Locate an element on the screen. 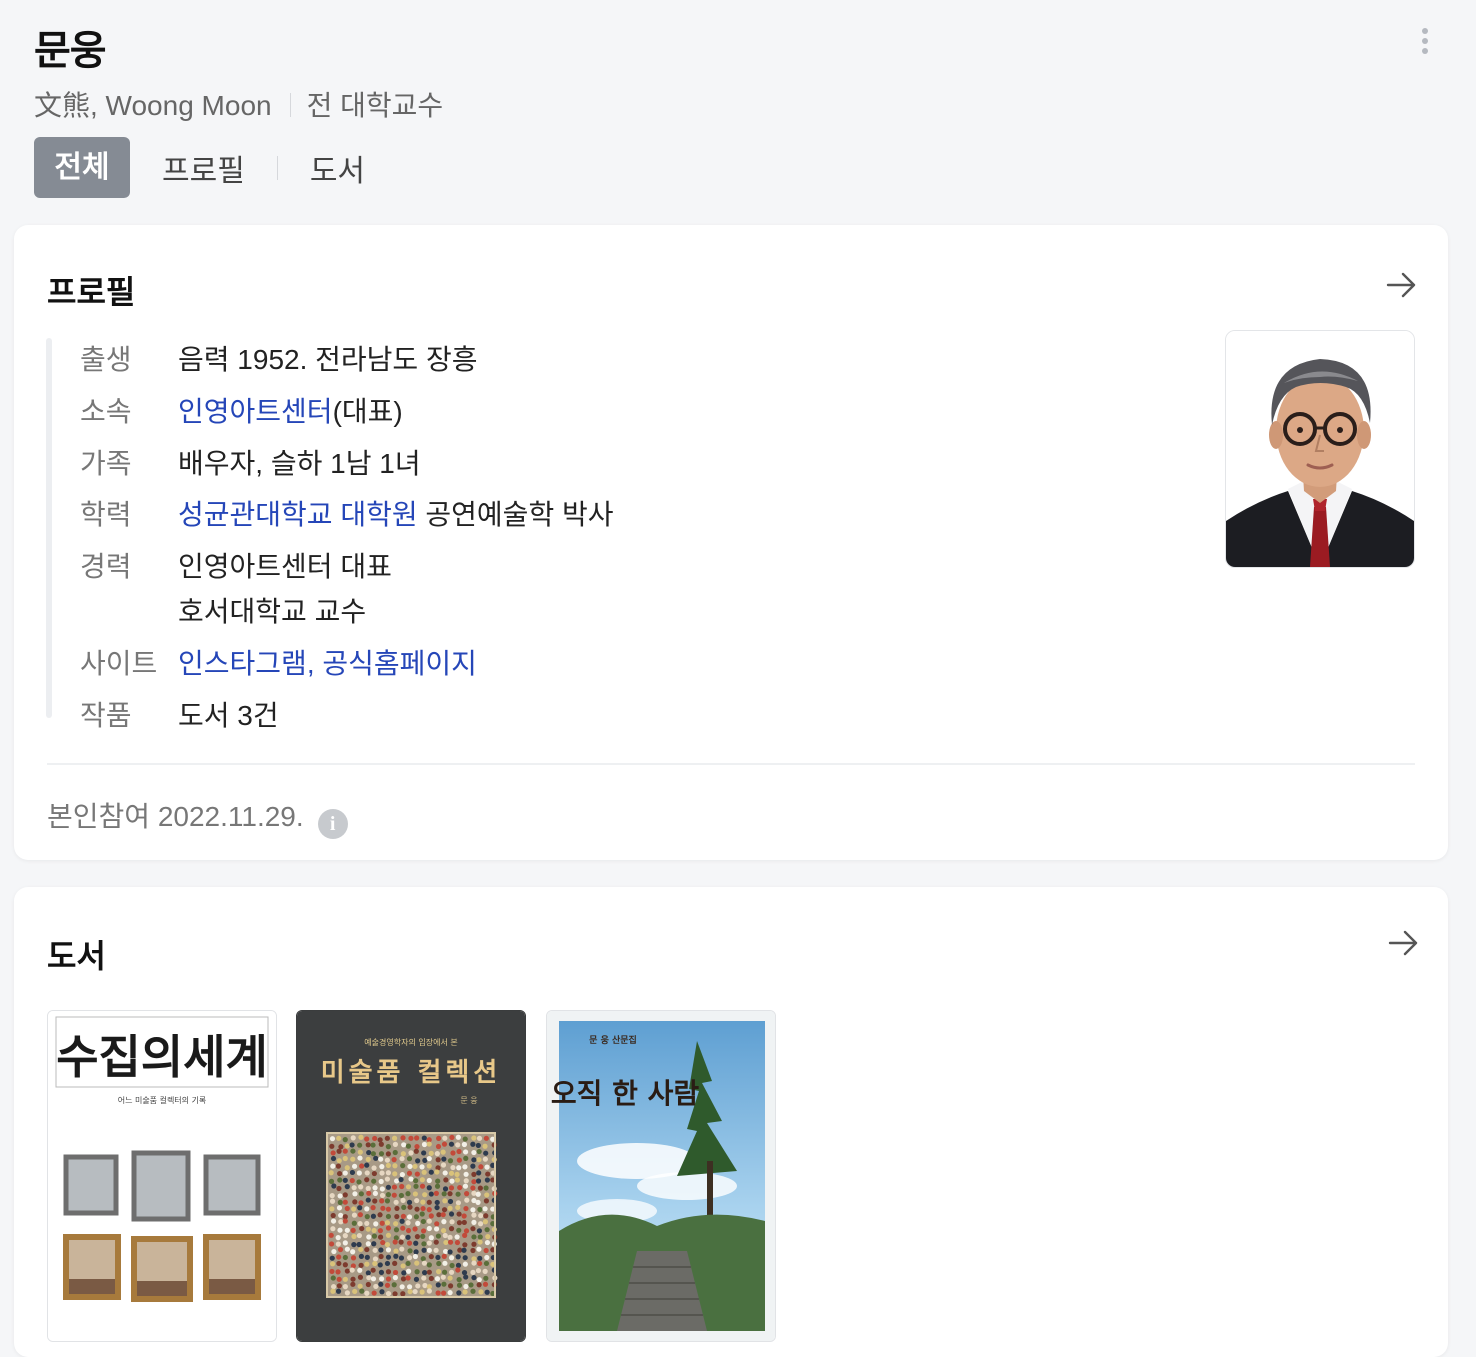  education-link: 성균관대학교 대학원 is located at coordinates (298, 514).